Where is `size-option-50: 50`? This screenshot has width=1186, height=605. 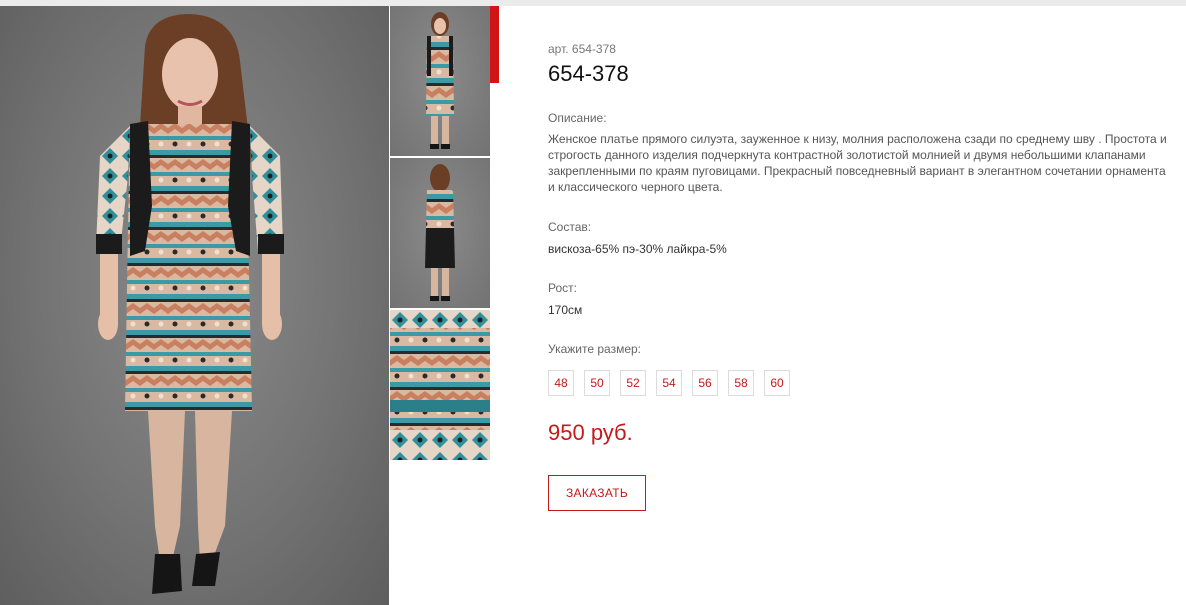 size-option-50: 50 is located at coordinates (597, 383).